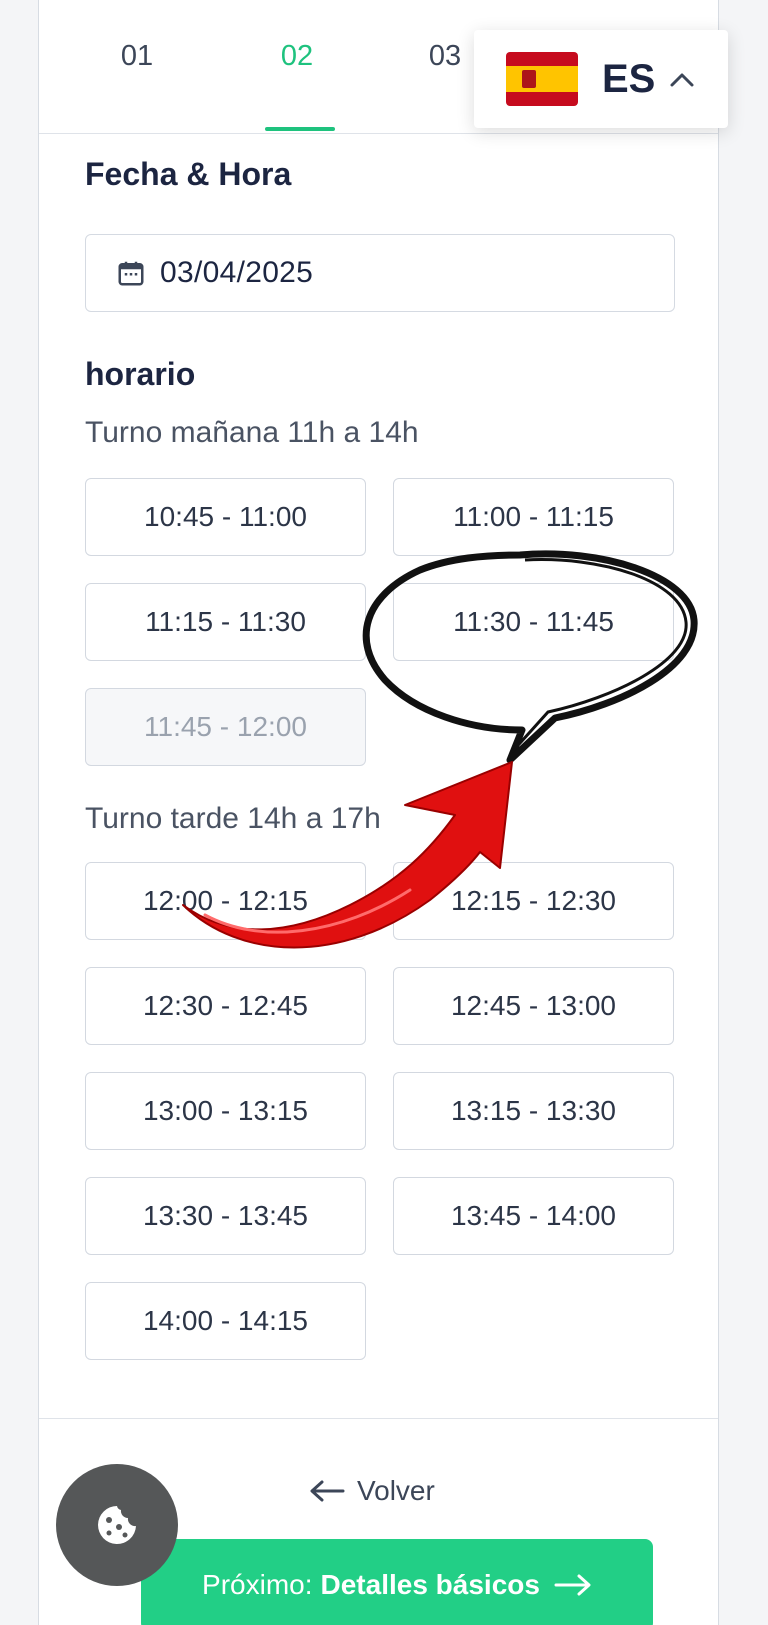  I want to click on step-3-tab: 03, so click(445, 56).